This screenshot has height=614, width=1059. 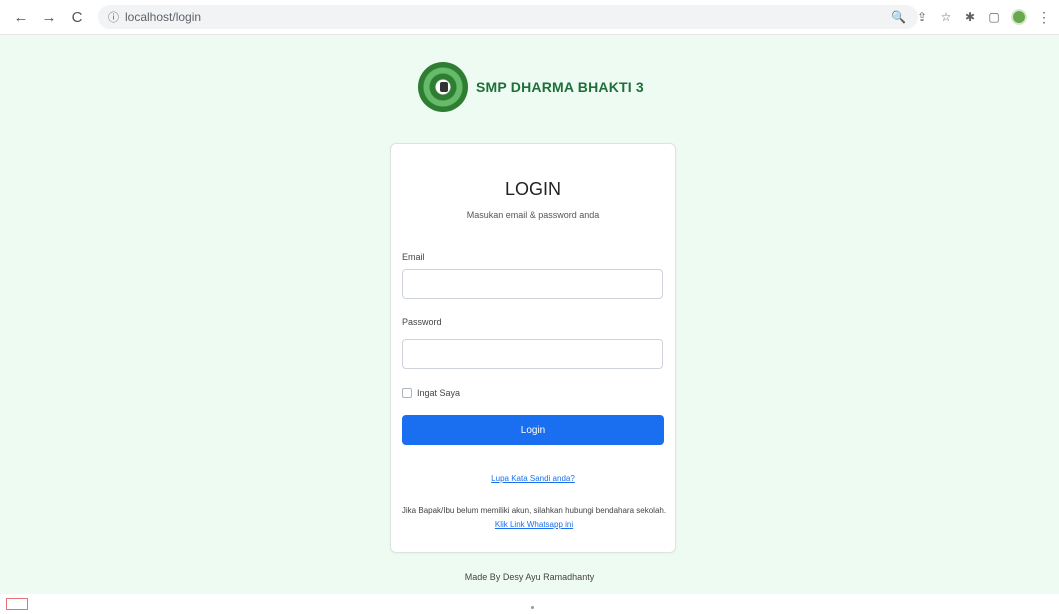 I want to click on email-input, so click(x=532, y=284).